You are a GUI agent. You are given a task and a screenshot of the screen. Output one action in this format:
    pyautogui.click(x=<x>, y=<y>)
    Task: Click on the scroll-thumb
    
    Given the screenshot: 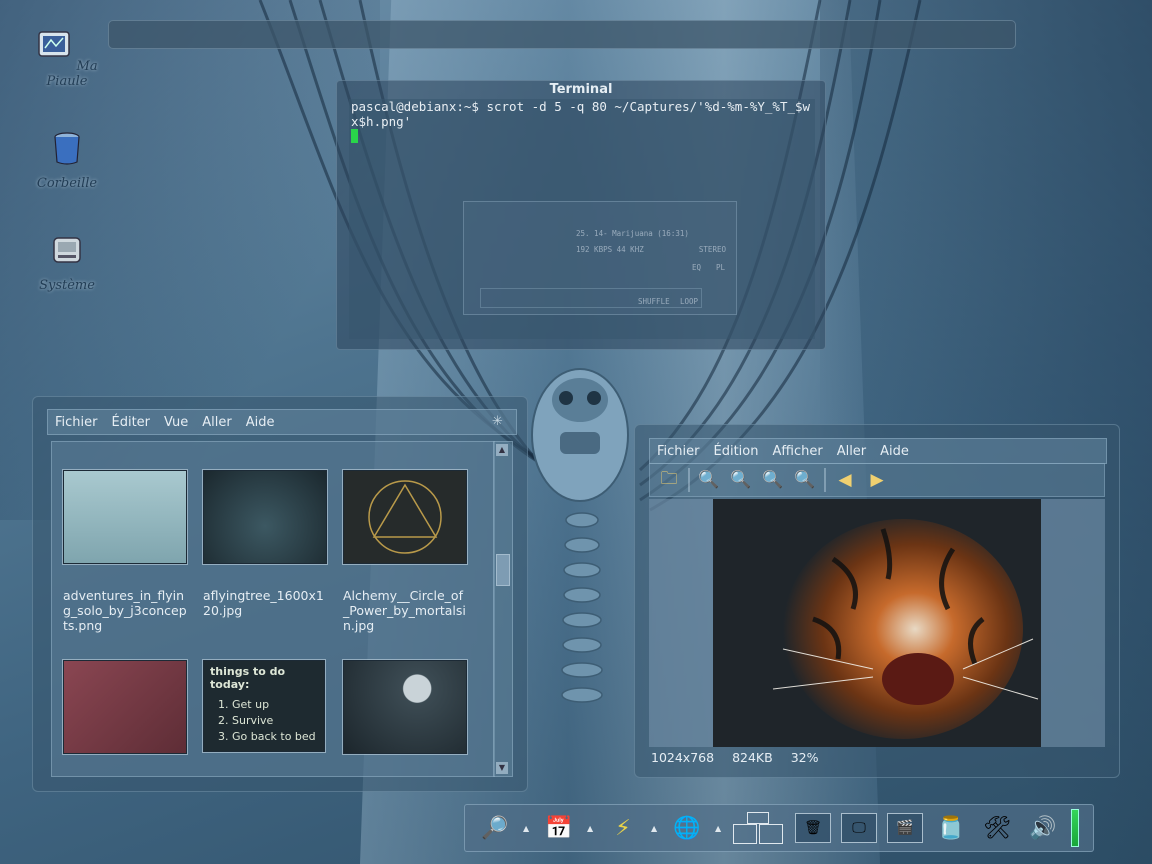 What is the action you would take?
    pyautogui.click(x=503, y=570)
    